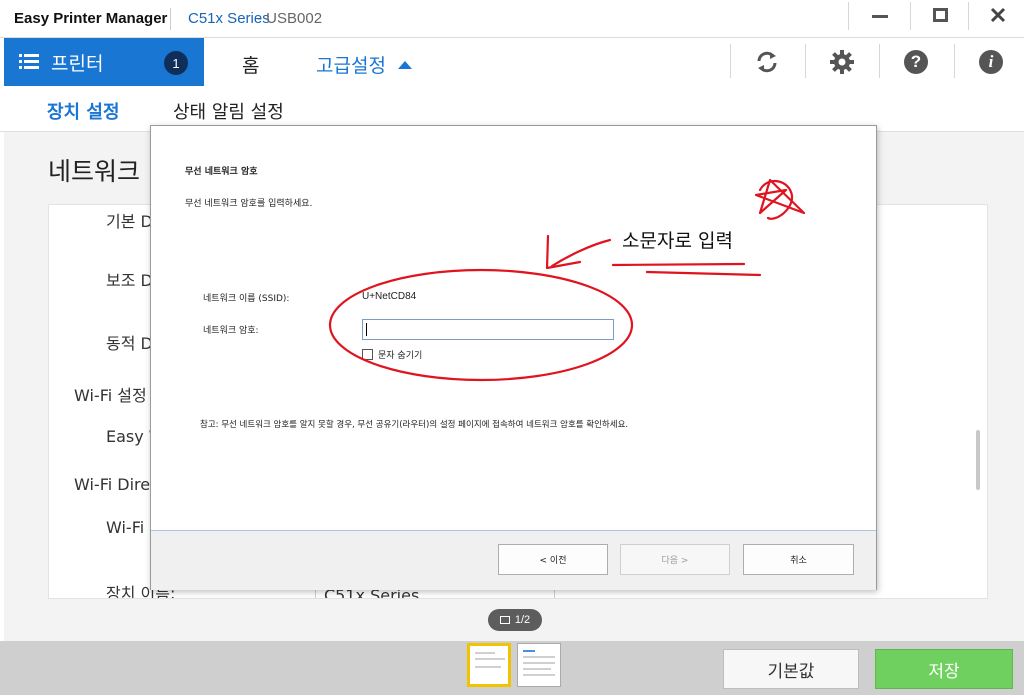  Describe the element at coordinates (351, 66) in the screenshot. I see `tab-advanced-label: 고급설정` at that location.